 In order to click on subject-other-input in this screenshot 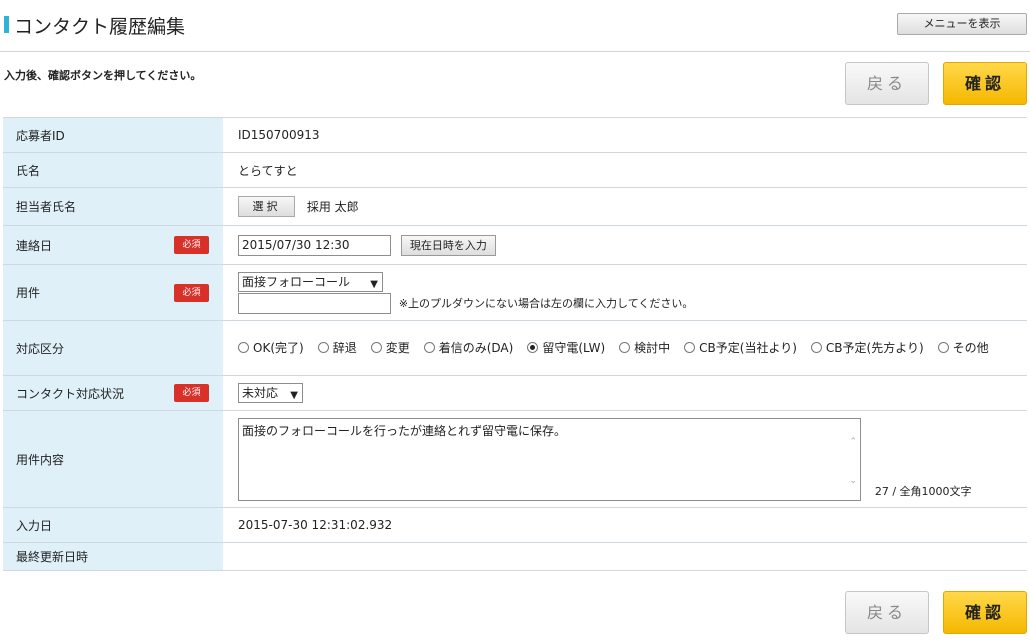, I will do `click(314, 303)`.